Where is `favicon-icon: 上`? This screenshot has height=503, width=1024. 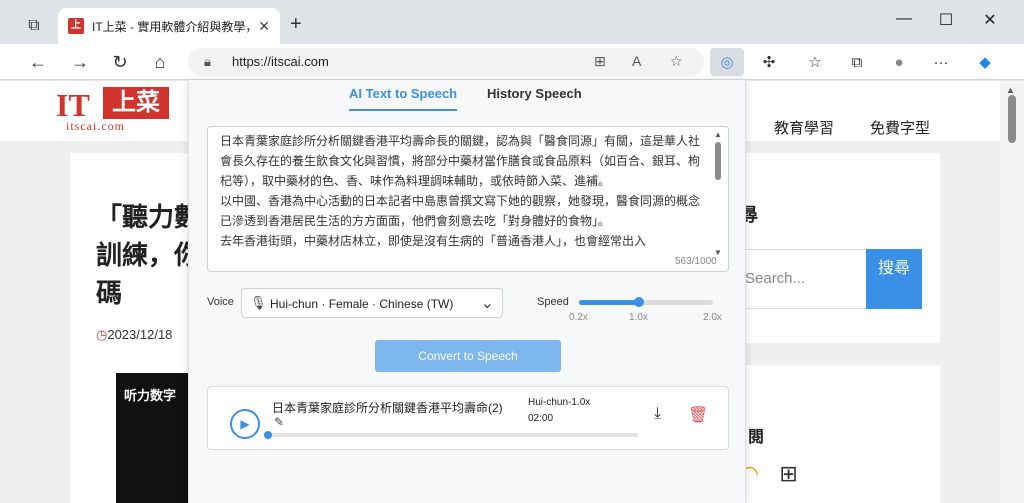 favicon-icon: 上 is located at coordinates (76, 26).